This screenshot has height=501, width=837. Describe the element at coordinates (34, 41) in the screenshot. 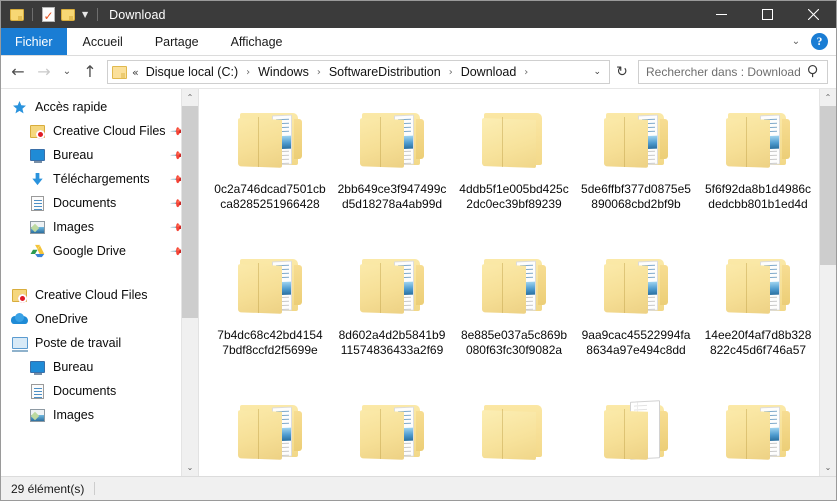

I see `tab-fichier: Fichier` at that location.